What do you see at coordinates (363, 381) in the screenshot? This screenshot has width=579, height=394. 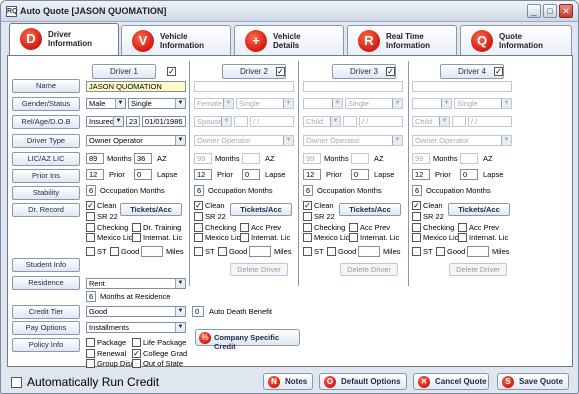 I see `default-options-button: O Default Options` at bounding box center [363, 381].